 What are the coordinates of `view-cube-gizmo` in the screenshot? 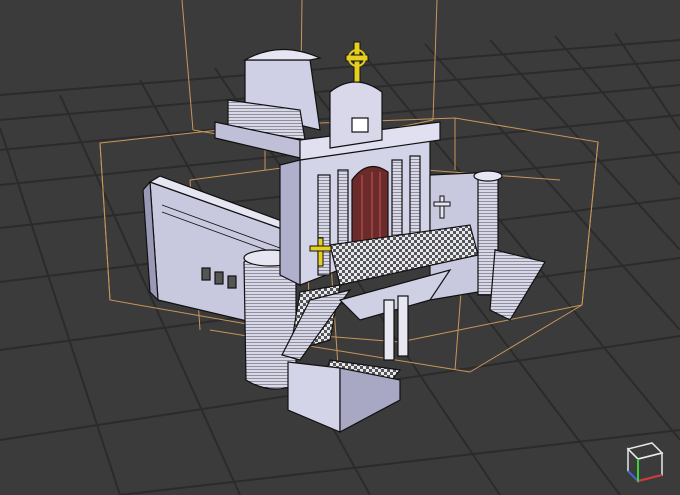 It's located at (642, 459).